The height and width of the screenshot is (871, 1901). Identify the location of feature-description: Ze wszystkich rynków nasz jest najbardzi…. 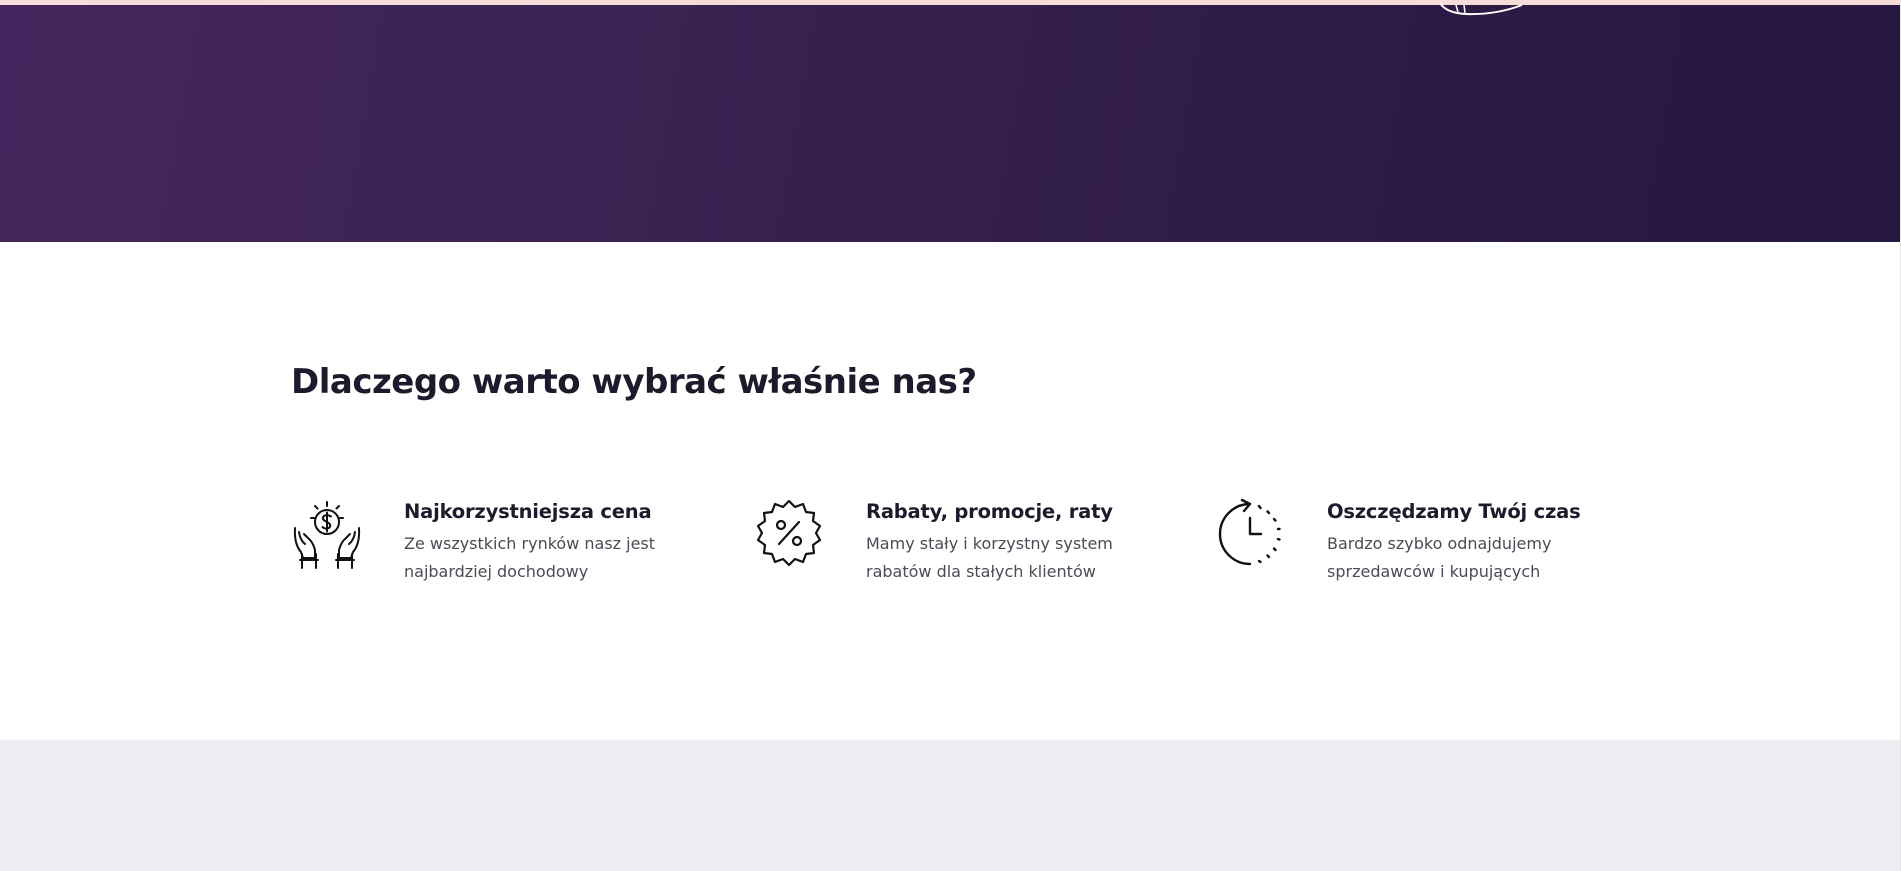
(530, 557).